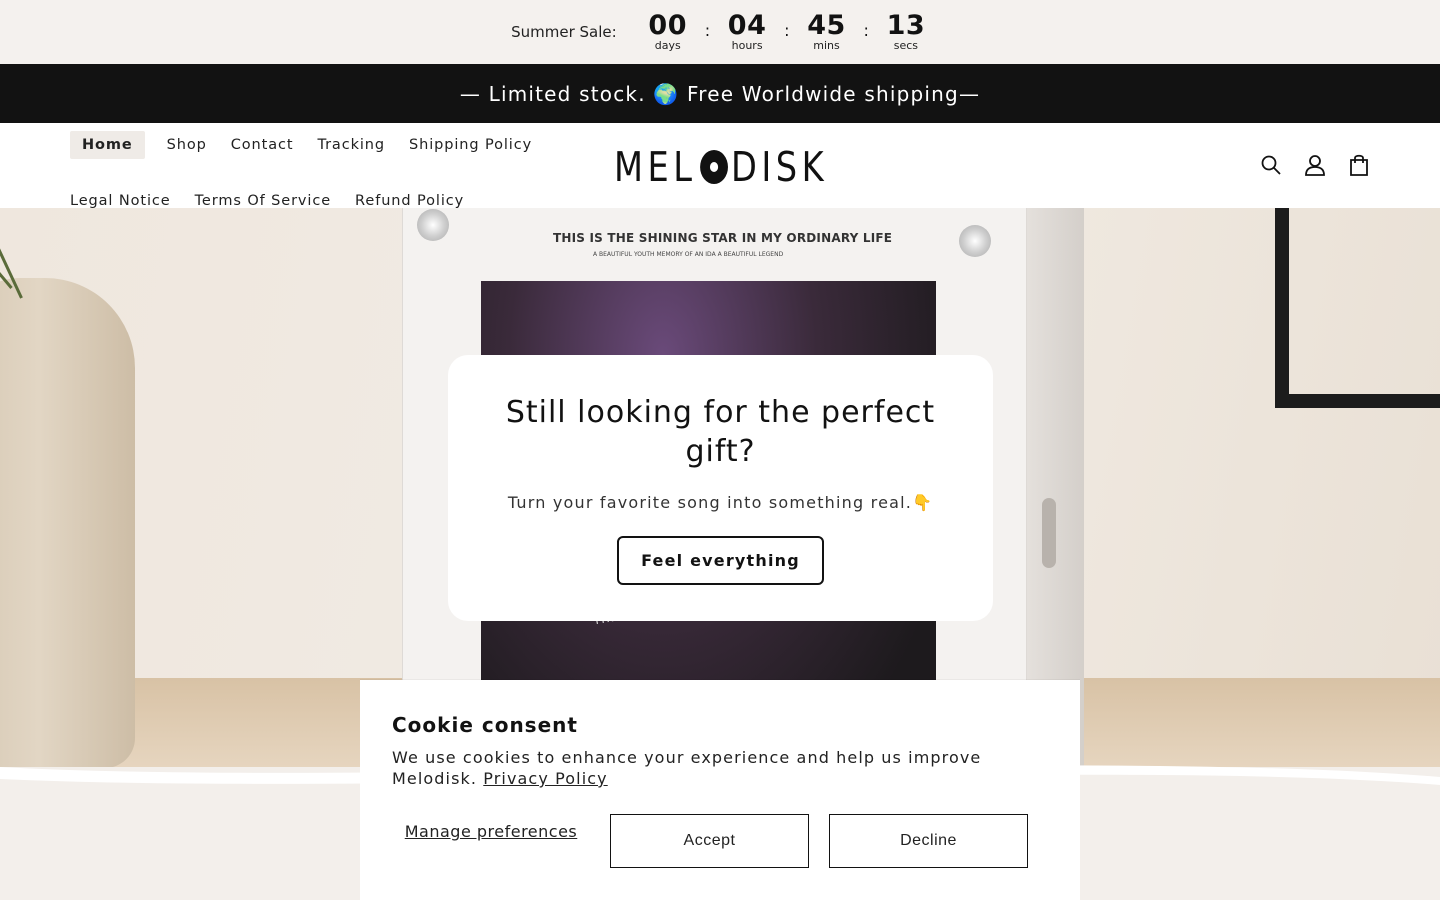  I want to click on countdown-hours-caption: hours, so click(747, 45).